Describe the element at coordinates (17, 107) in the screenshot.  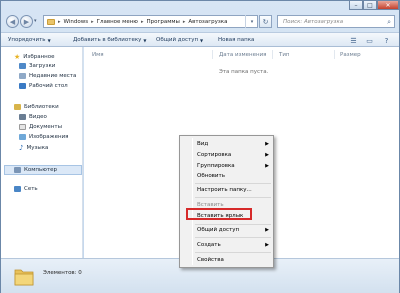
I see `libraries-icon` at that location.